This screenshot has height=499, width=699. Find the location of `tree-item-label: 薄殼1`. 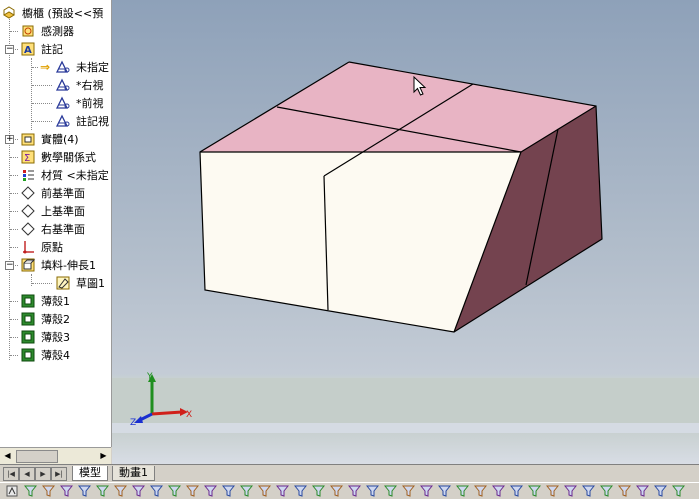

tree-item-label: 薄殼1 is located at coordinates (55, 301).